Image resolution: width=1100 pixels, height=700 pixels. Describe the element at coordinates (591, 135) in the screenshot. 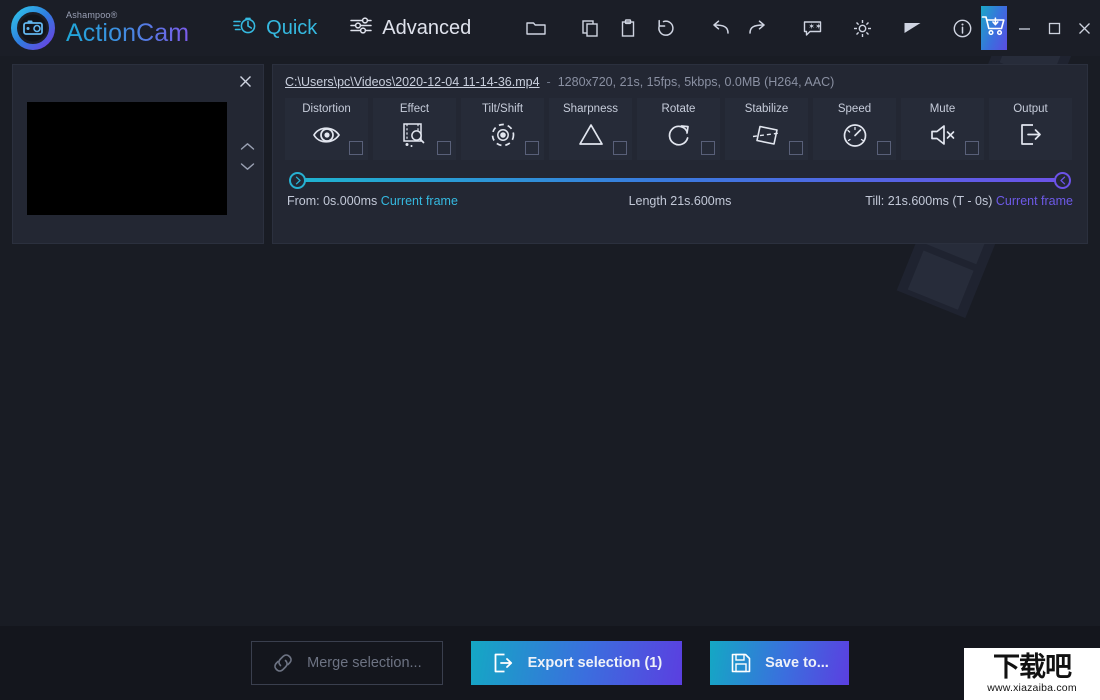

I see `sharpness-triangle-icon` at that location.